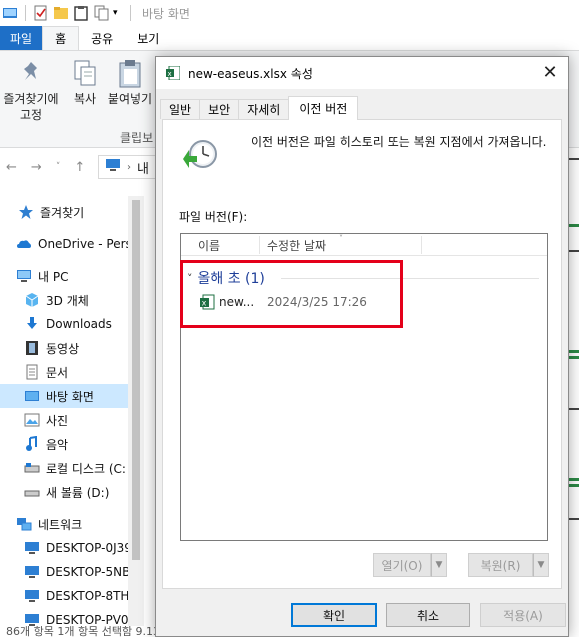 The image size is (579, 637). What do you see at coordinates (32, 444) in the screenshot?
I see `music-icon` at bounding box center [32, 444].